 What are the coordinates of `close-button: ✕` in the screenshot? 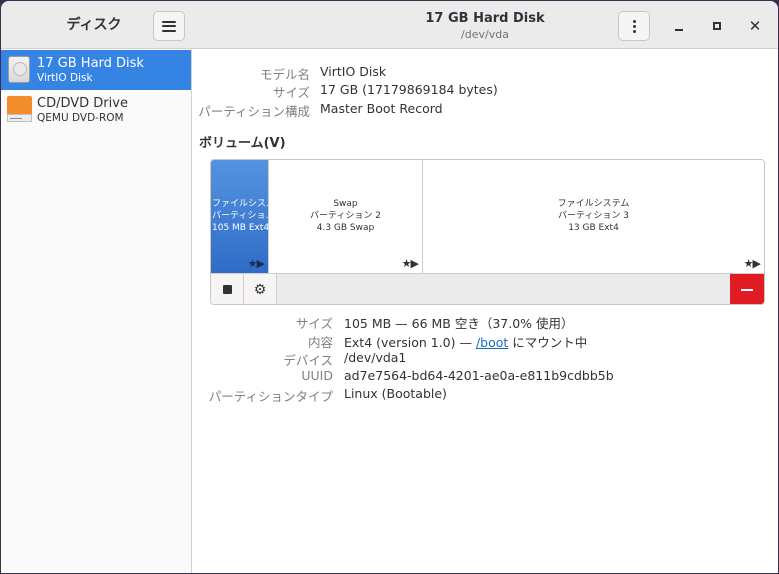 It's located at (755, 26).